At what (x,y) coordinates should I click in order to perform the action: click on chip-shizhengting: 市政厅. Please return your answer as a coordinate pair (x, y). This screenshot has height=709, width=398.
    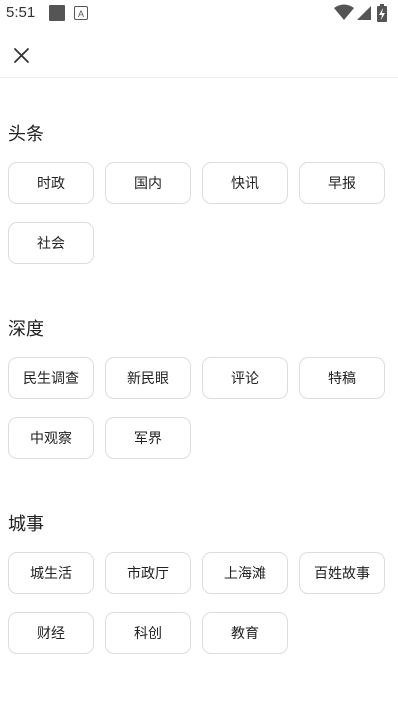
    Looking at the image, I should click on (148, 573).